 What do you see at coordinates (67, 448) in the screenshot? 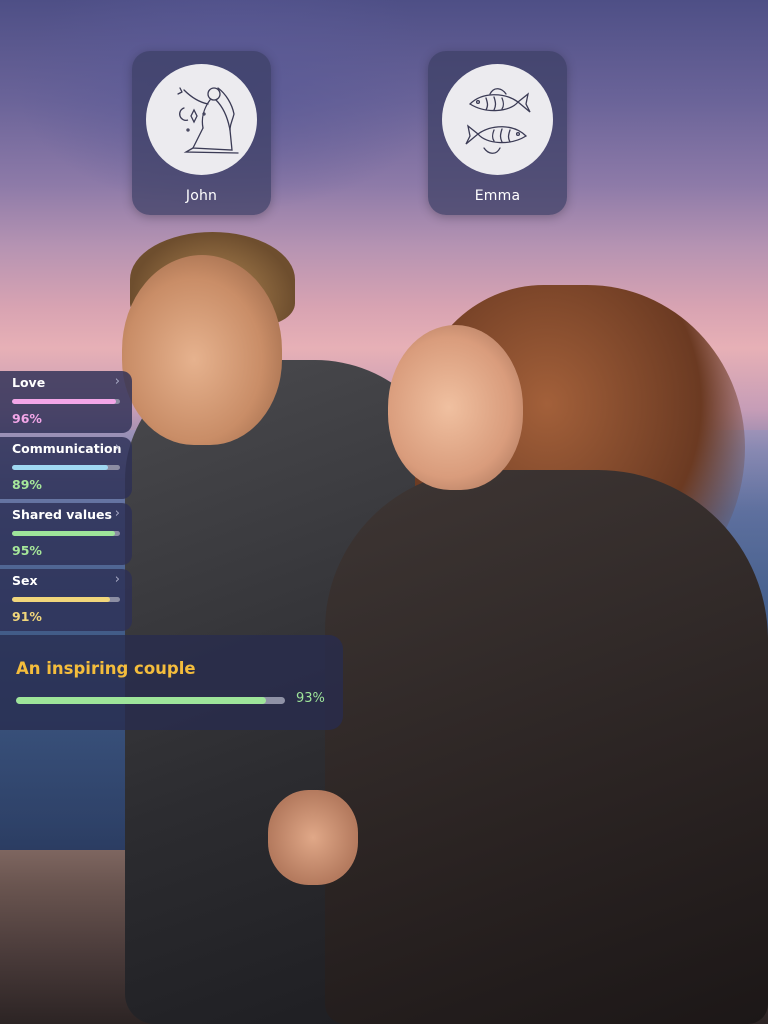
I see `metric-label: Communication` at bounding box center [67, 448].